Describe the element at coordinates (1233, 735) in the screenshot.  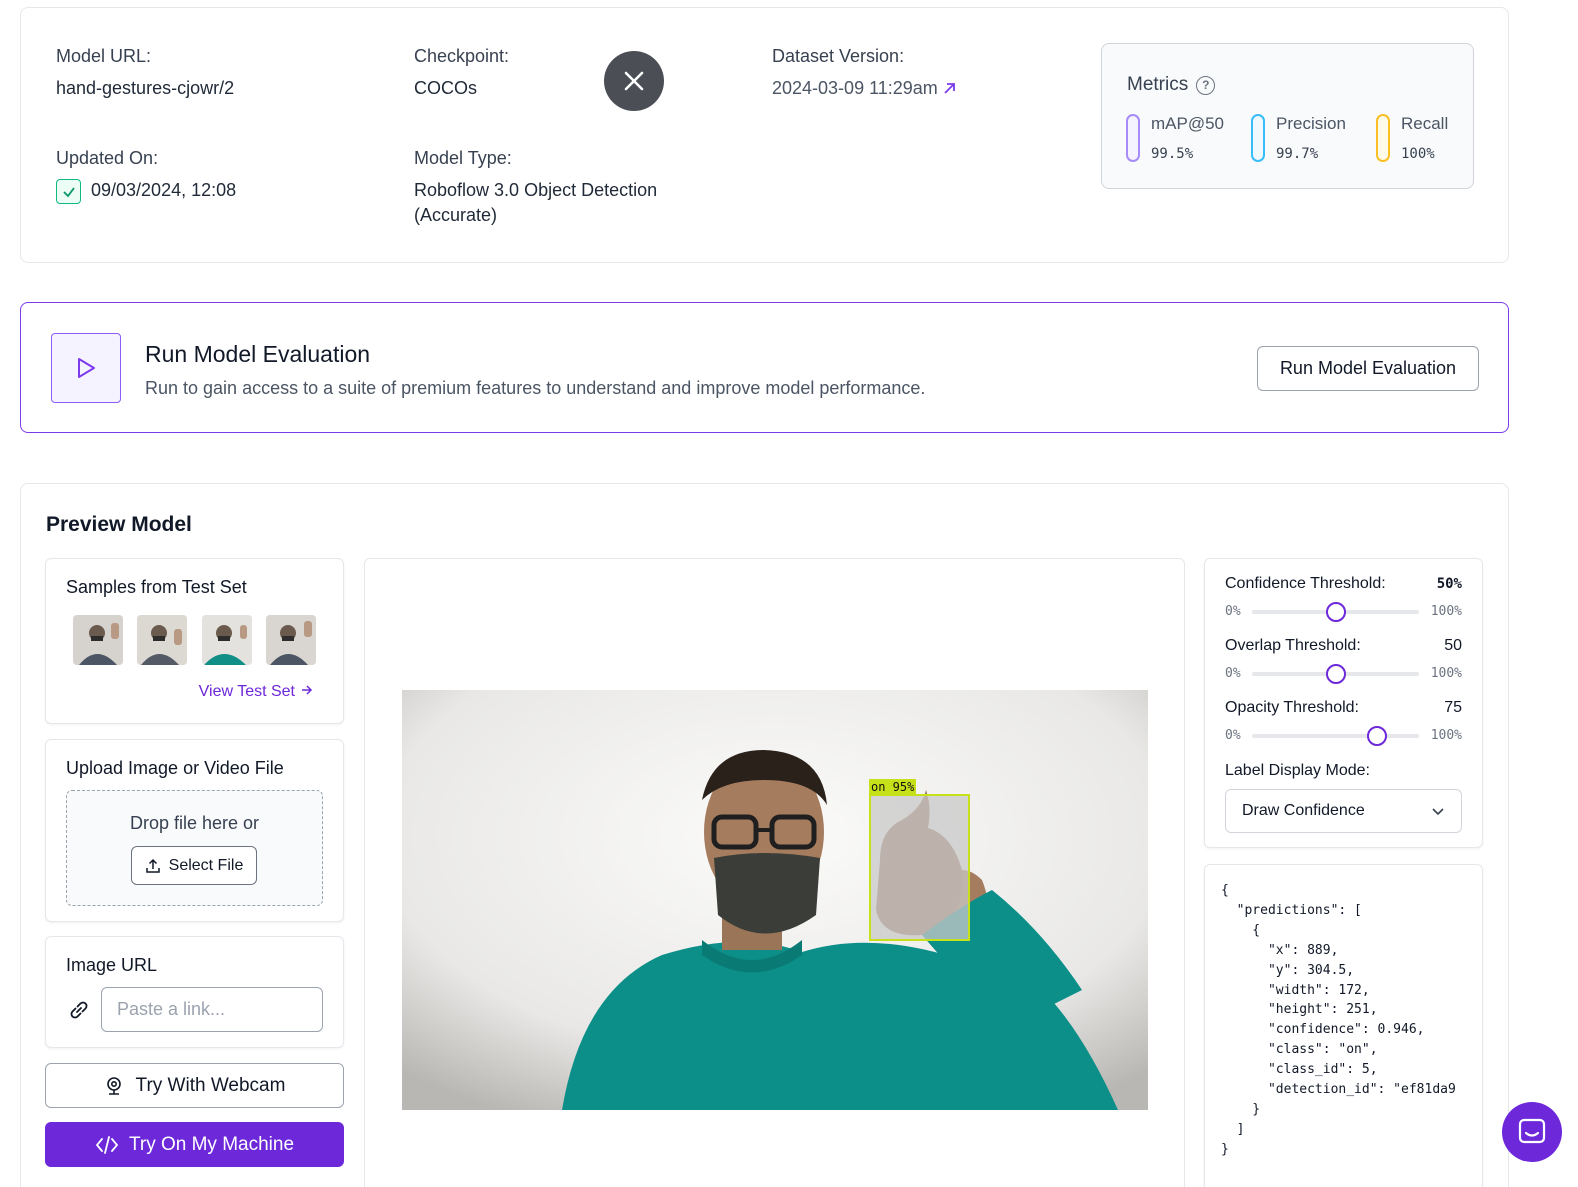
I see `opacity-min: 0%` at that location.